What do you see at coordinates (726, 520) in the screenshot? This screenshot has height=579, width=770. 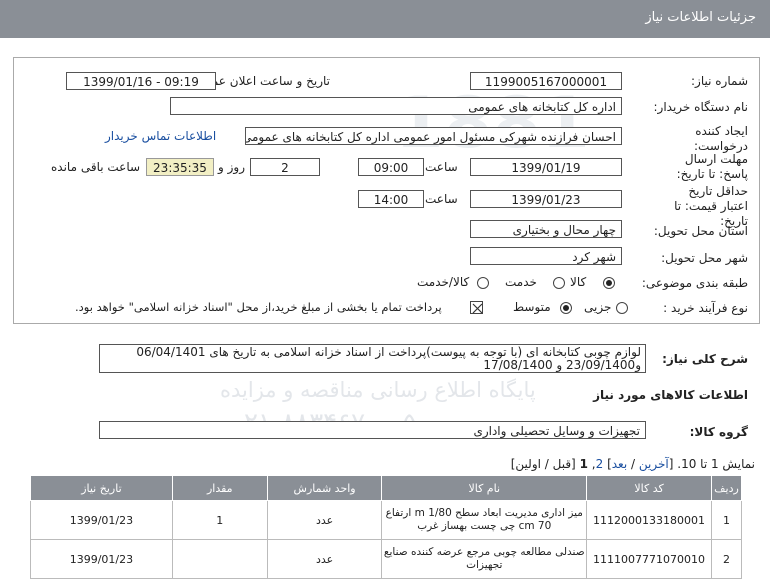 I see `cell-index: 1` at bounding box center [726, 520].